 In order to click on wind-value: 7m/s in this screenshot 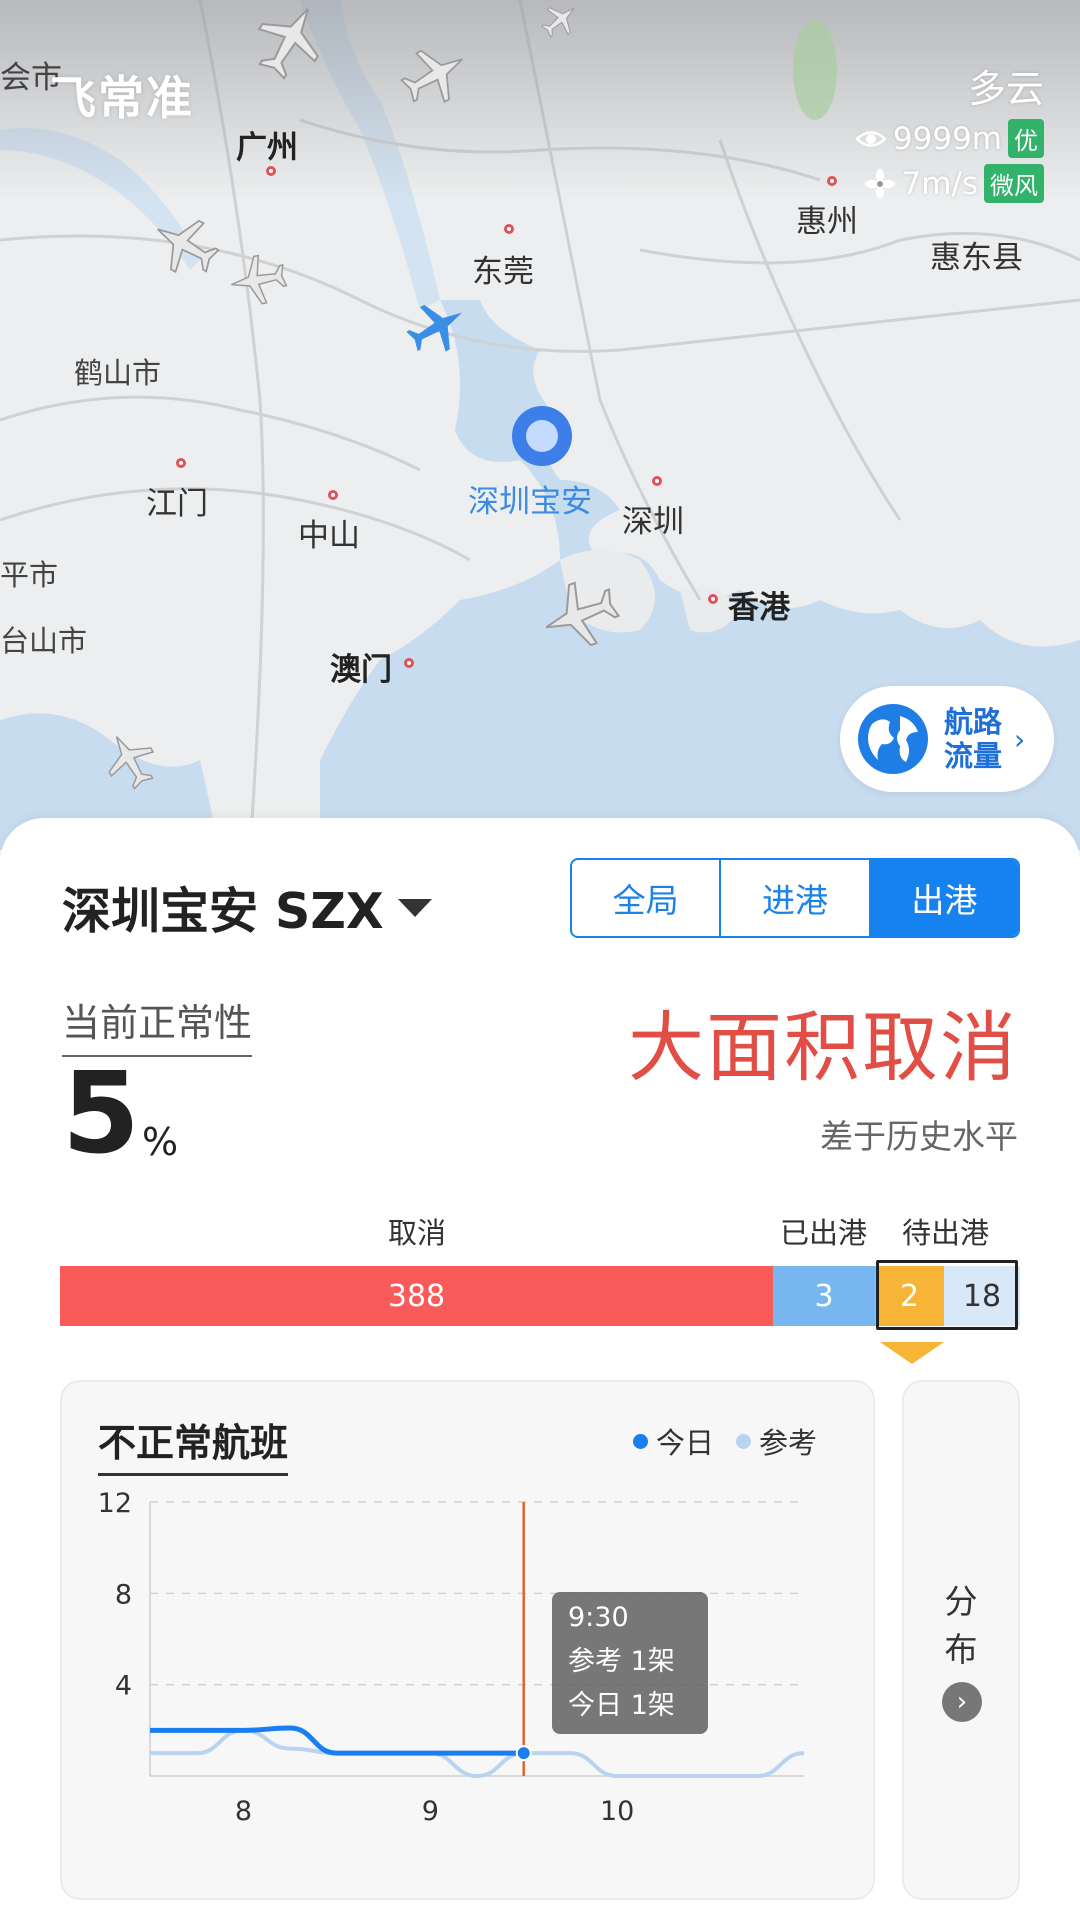, I will do `click(939, 183)`.